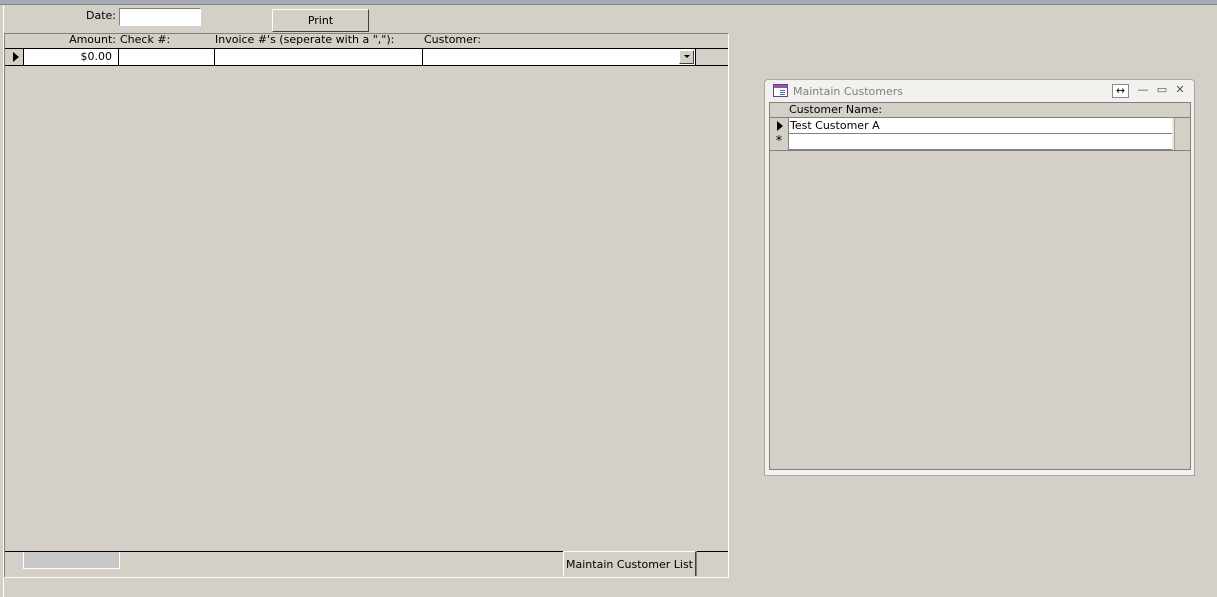  Describe the element at coordinates (980, 126) in the screenshot. I see `customer-name-cell: Test Customer A` at that location.